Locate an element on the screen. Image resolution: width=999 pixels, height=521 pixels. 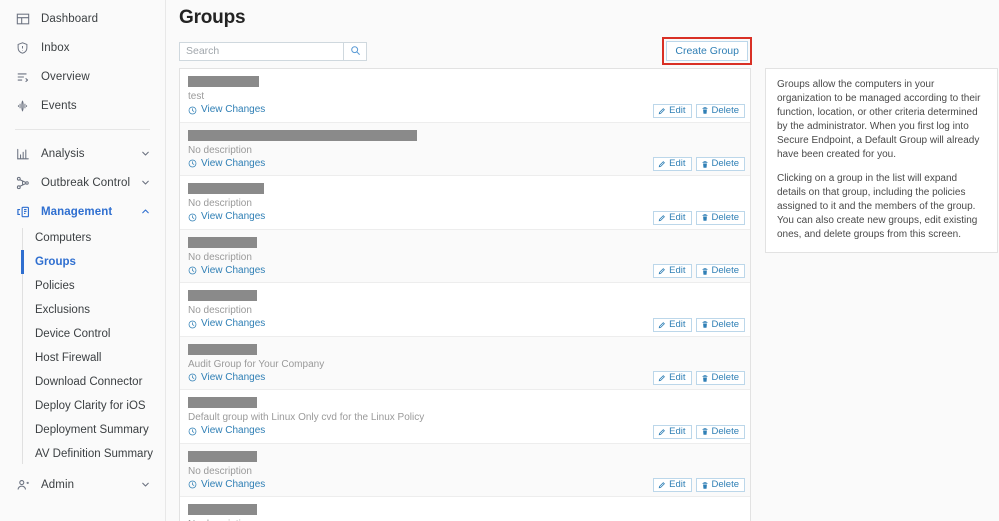
sidebar-section-outbreak-control: Outbreak Control is located at coordinates (82, 182).